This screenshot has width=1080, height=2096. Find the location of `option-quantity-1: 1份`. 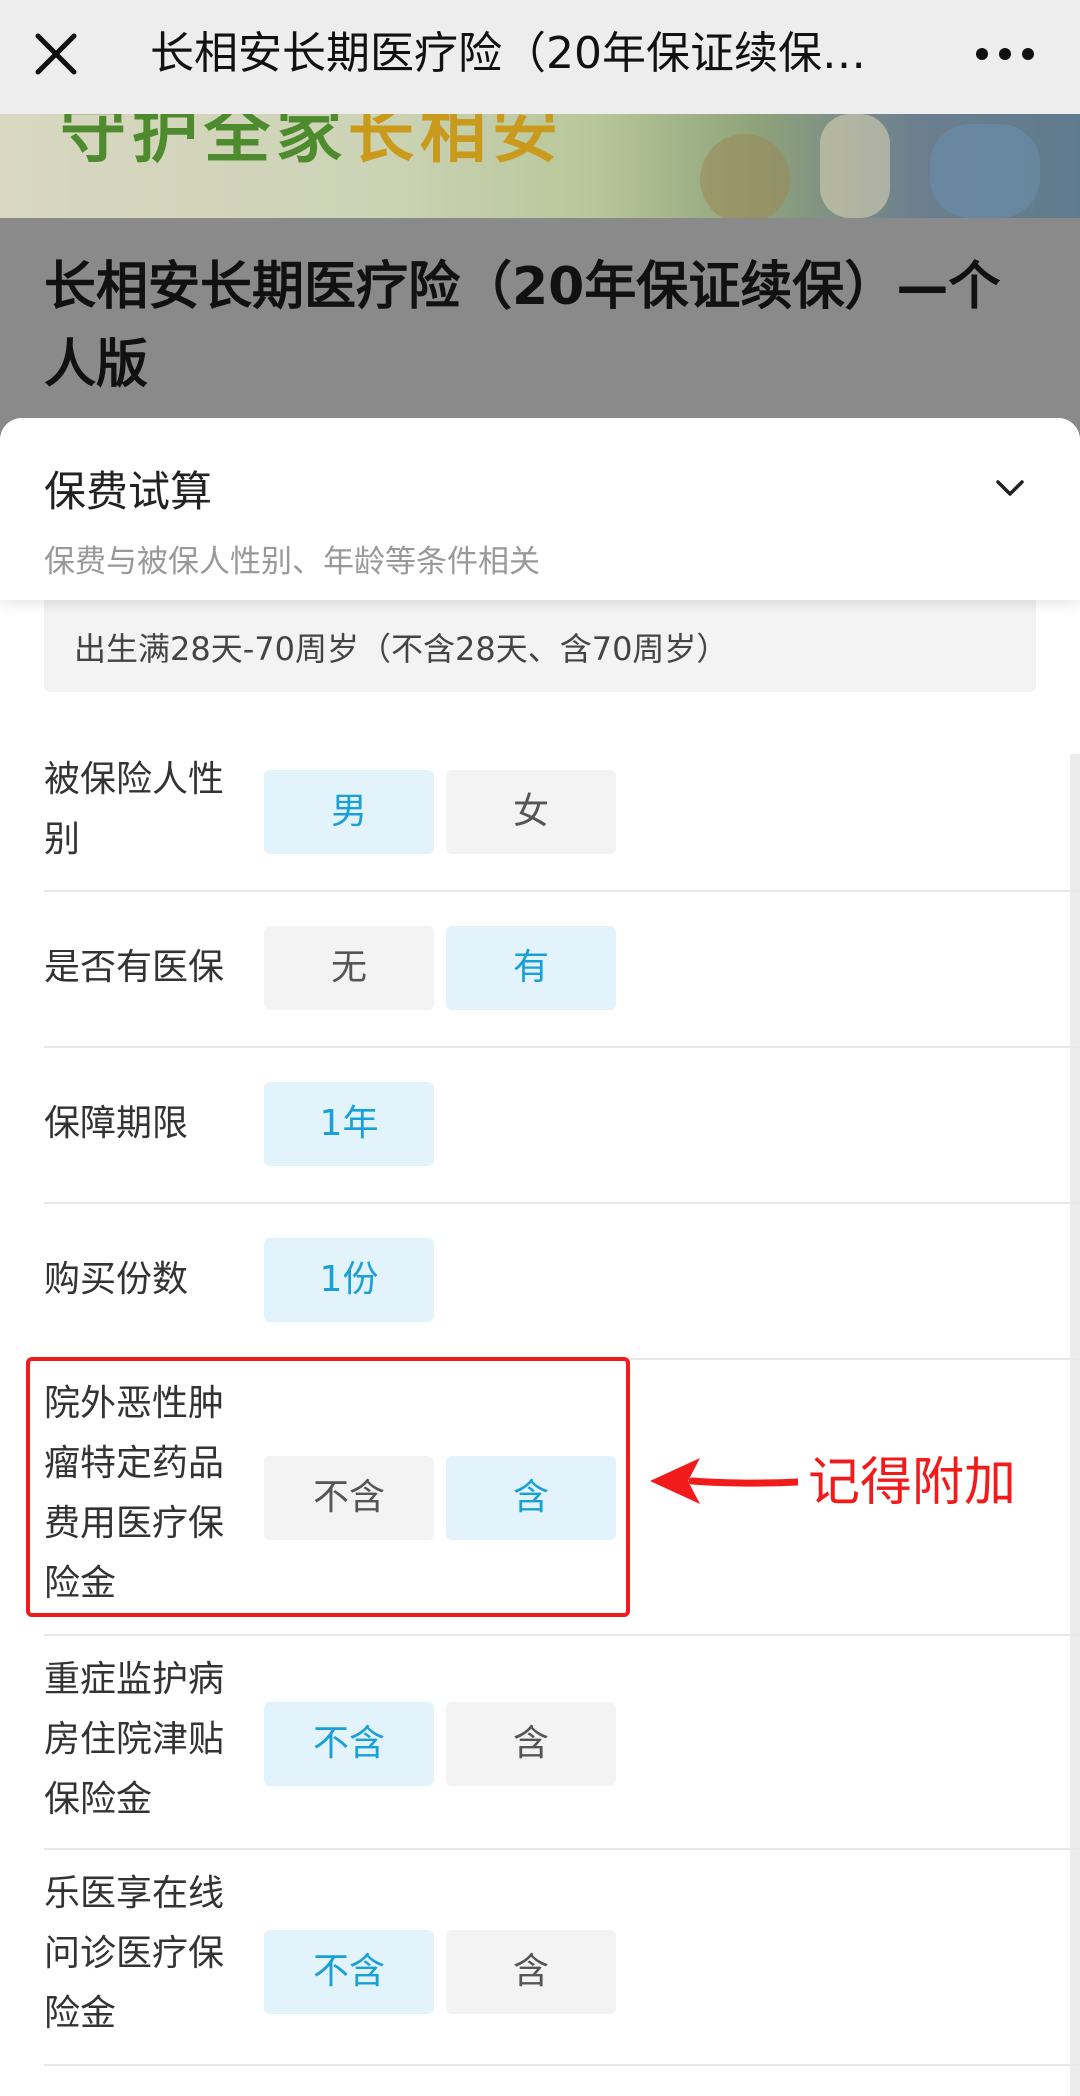

option-quantity-1: 1份 is located at coordinates (349, 1280).